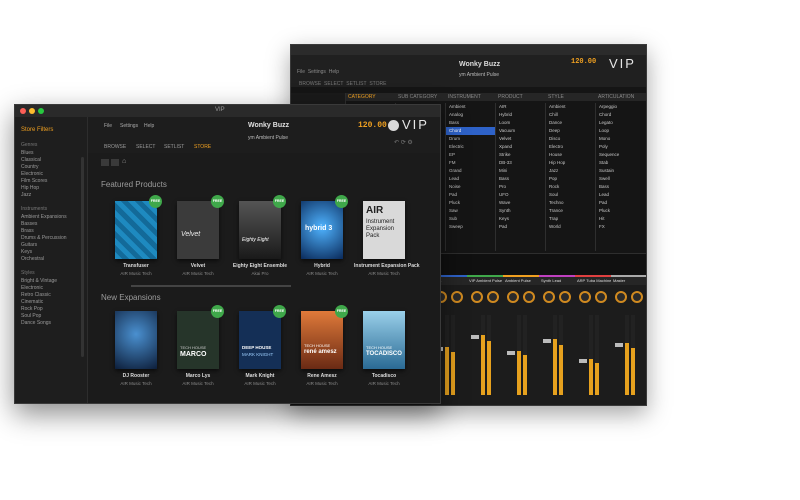 The height and width of the screenshot is (500, 800). Describe the element at coordinates (198, 230) in the screenshot. I see `product-cover: Velvet` at that location.